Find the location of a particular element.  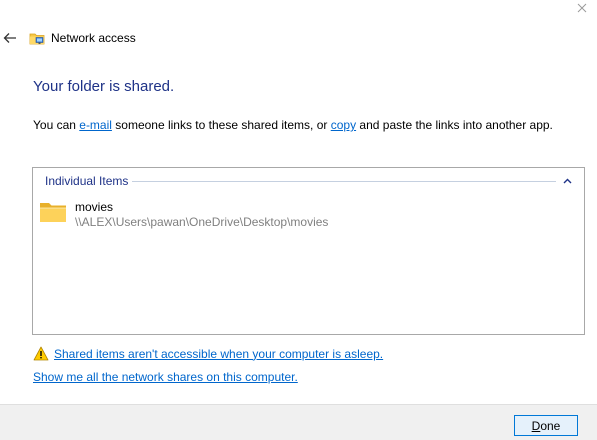

collapse-group-button is located at coordinates (567, 181).